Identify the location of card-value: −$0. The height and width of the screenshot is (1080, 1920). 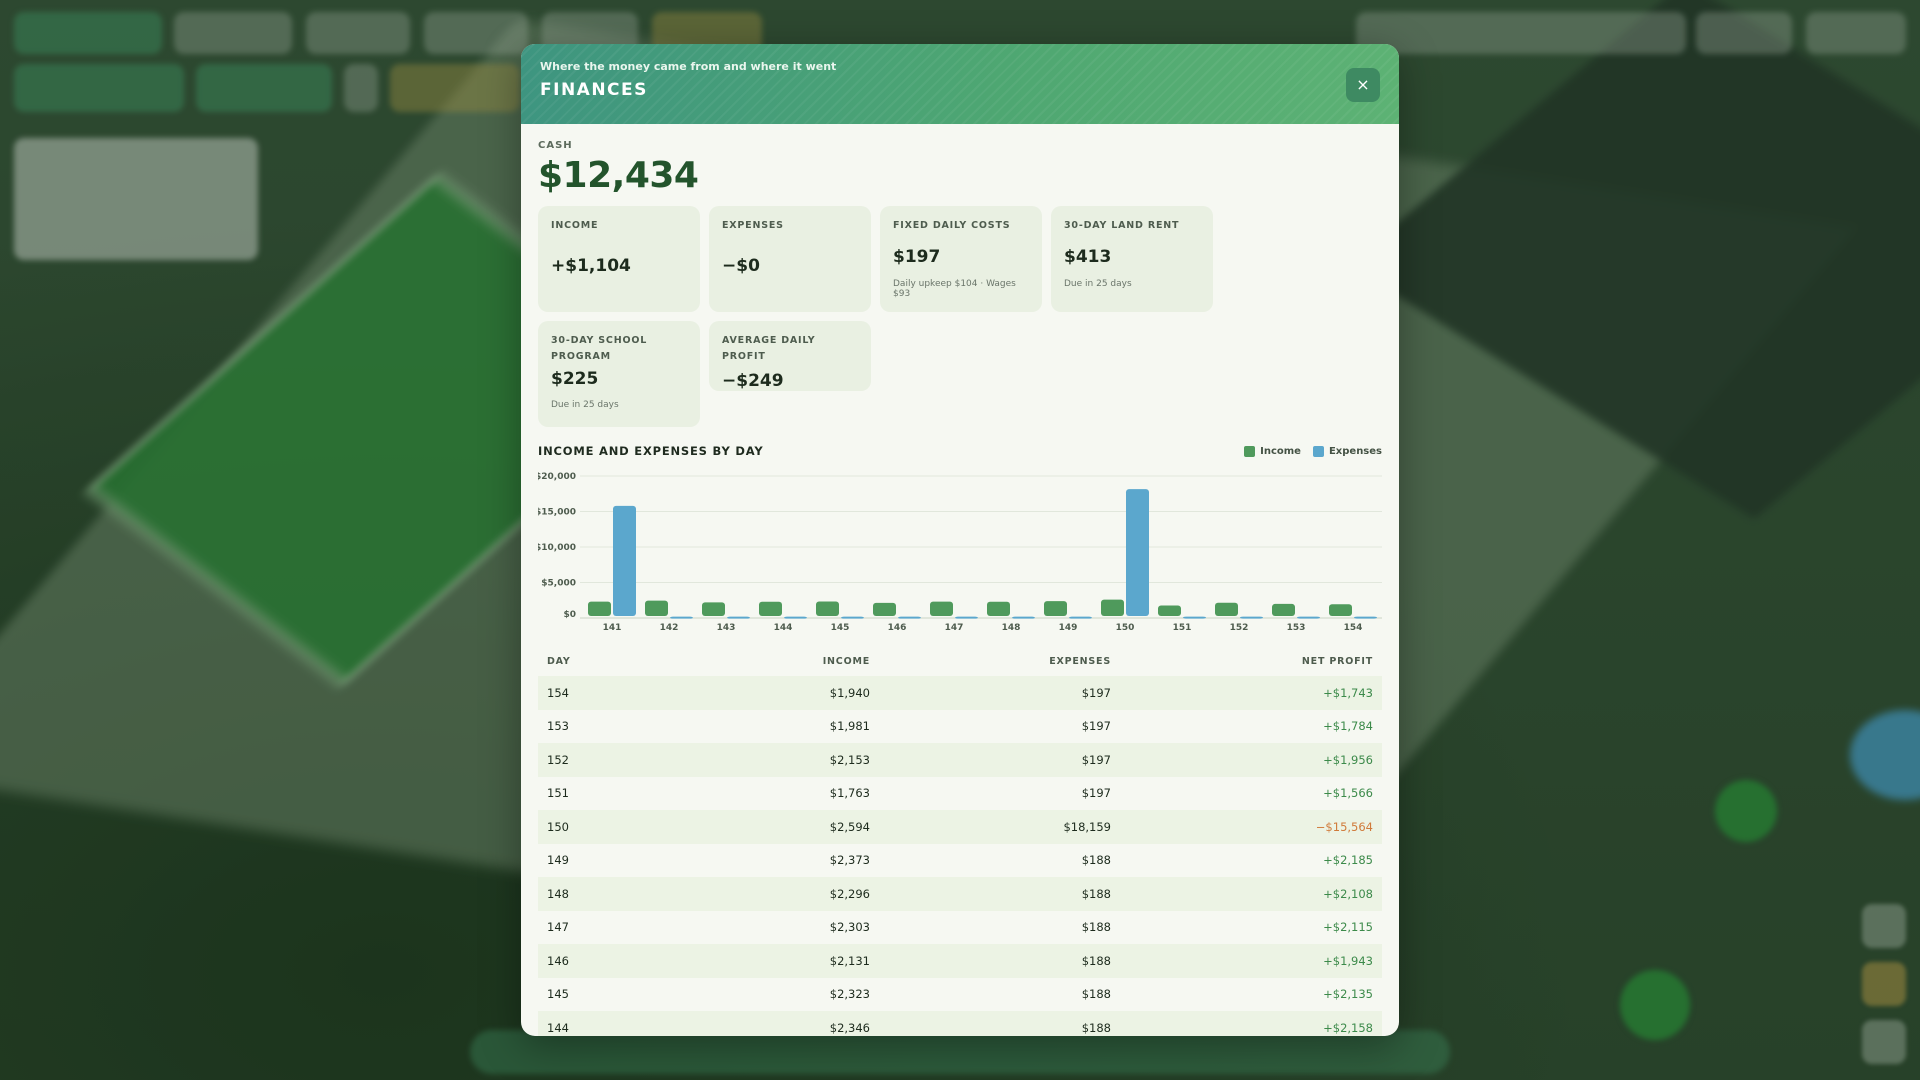
(741, 266).